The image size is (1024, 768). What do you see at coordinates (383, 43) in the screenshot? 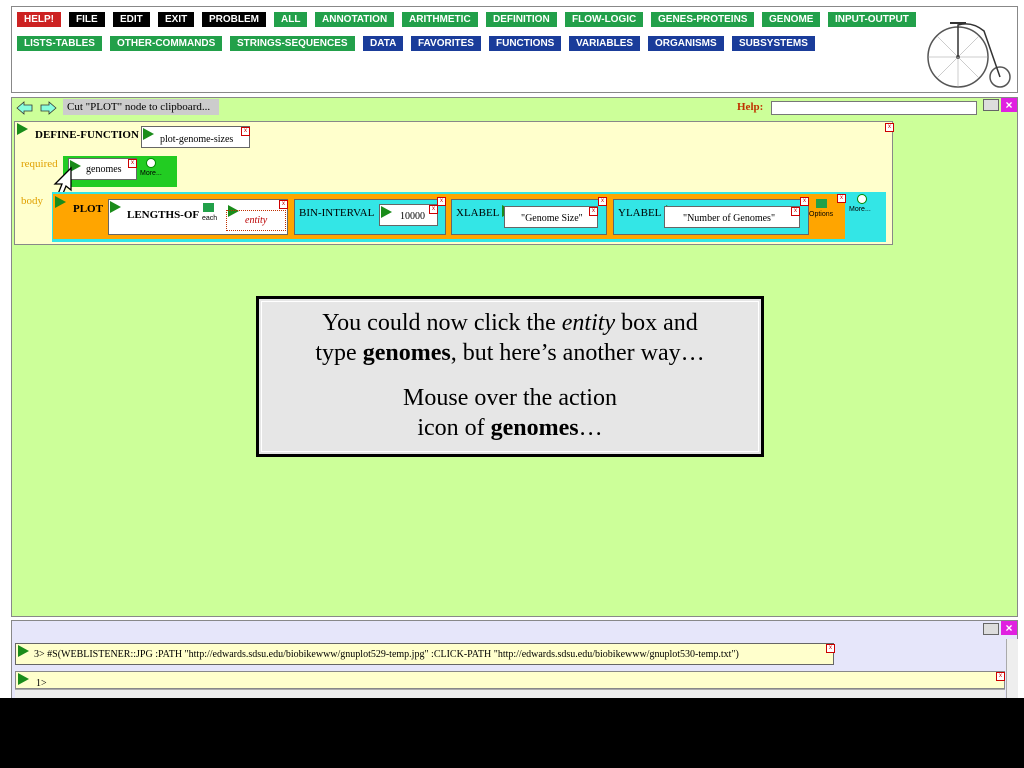
I see `menu-button-data: DATA` at bounding box center [383, 43].